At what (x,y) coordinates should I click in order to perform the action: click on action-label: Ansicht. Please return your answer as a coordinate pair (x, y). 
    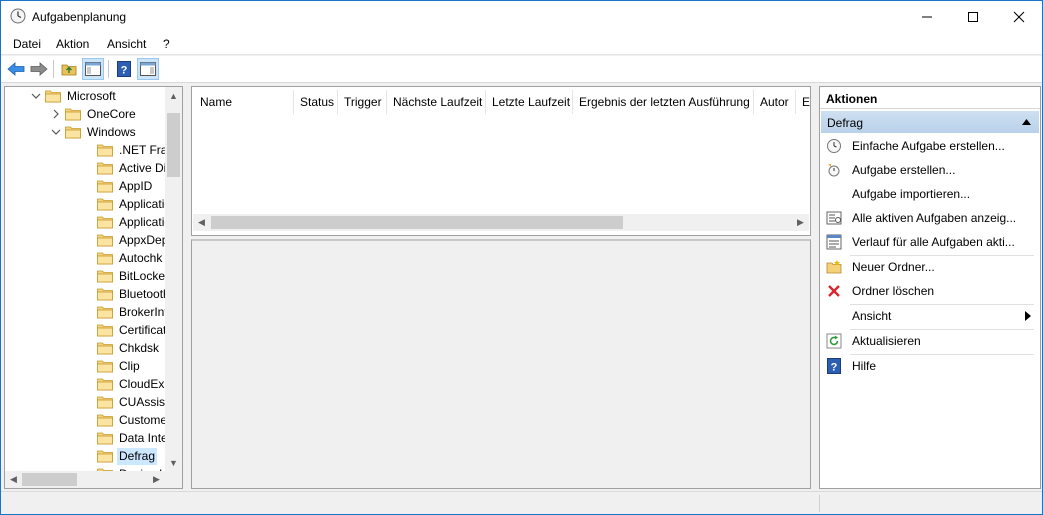
    Looking at the image, I should click on (872, 316).